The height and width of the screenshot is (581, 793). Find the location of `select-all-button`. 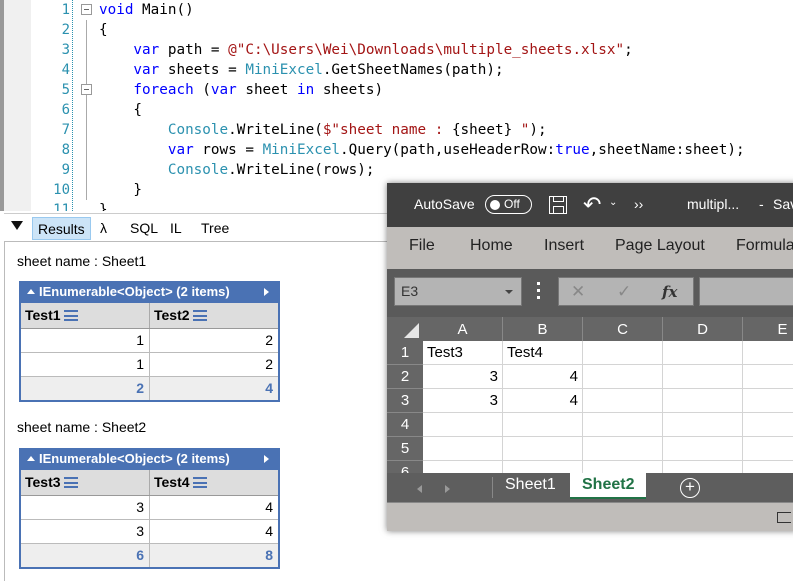

select-all-button is located at coordinates (405, 329).